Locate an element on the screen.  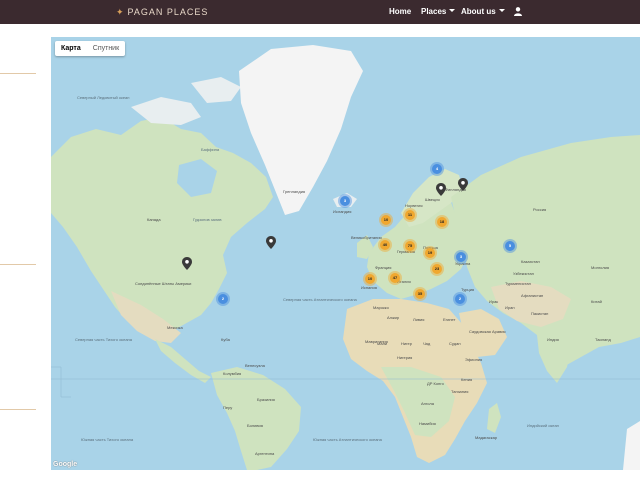
brand-logo: ✦ PAGAN PLACES is located at coordinates (162, 12).